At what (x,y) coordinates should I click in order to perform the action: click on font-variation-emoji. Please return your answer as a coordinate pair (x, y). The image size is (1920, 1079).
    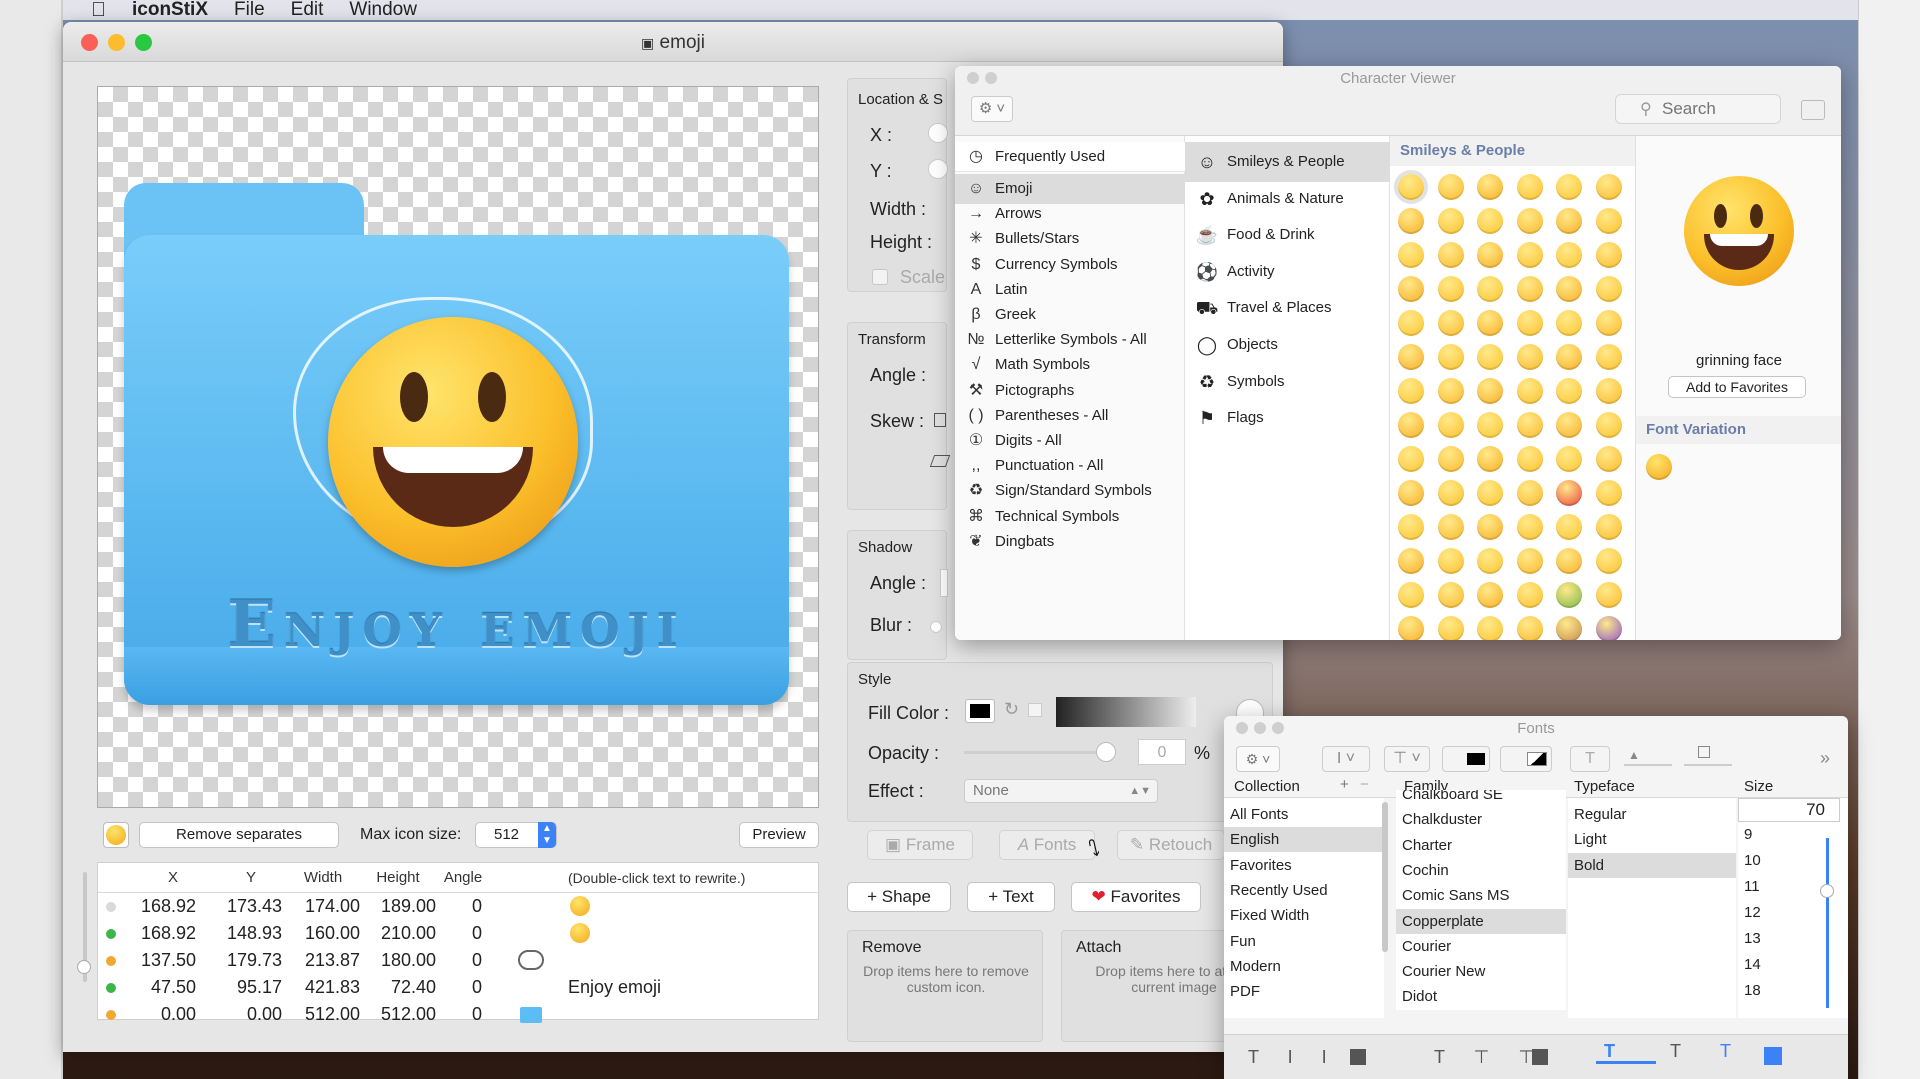
    Looking at the image, I should click on (1659, 467).